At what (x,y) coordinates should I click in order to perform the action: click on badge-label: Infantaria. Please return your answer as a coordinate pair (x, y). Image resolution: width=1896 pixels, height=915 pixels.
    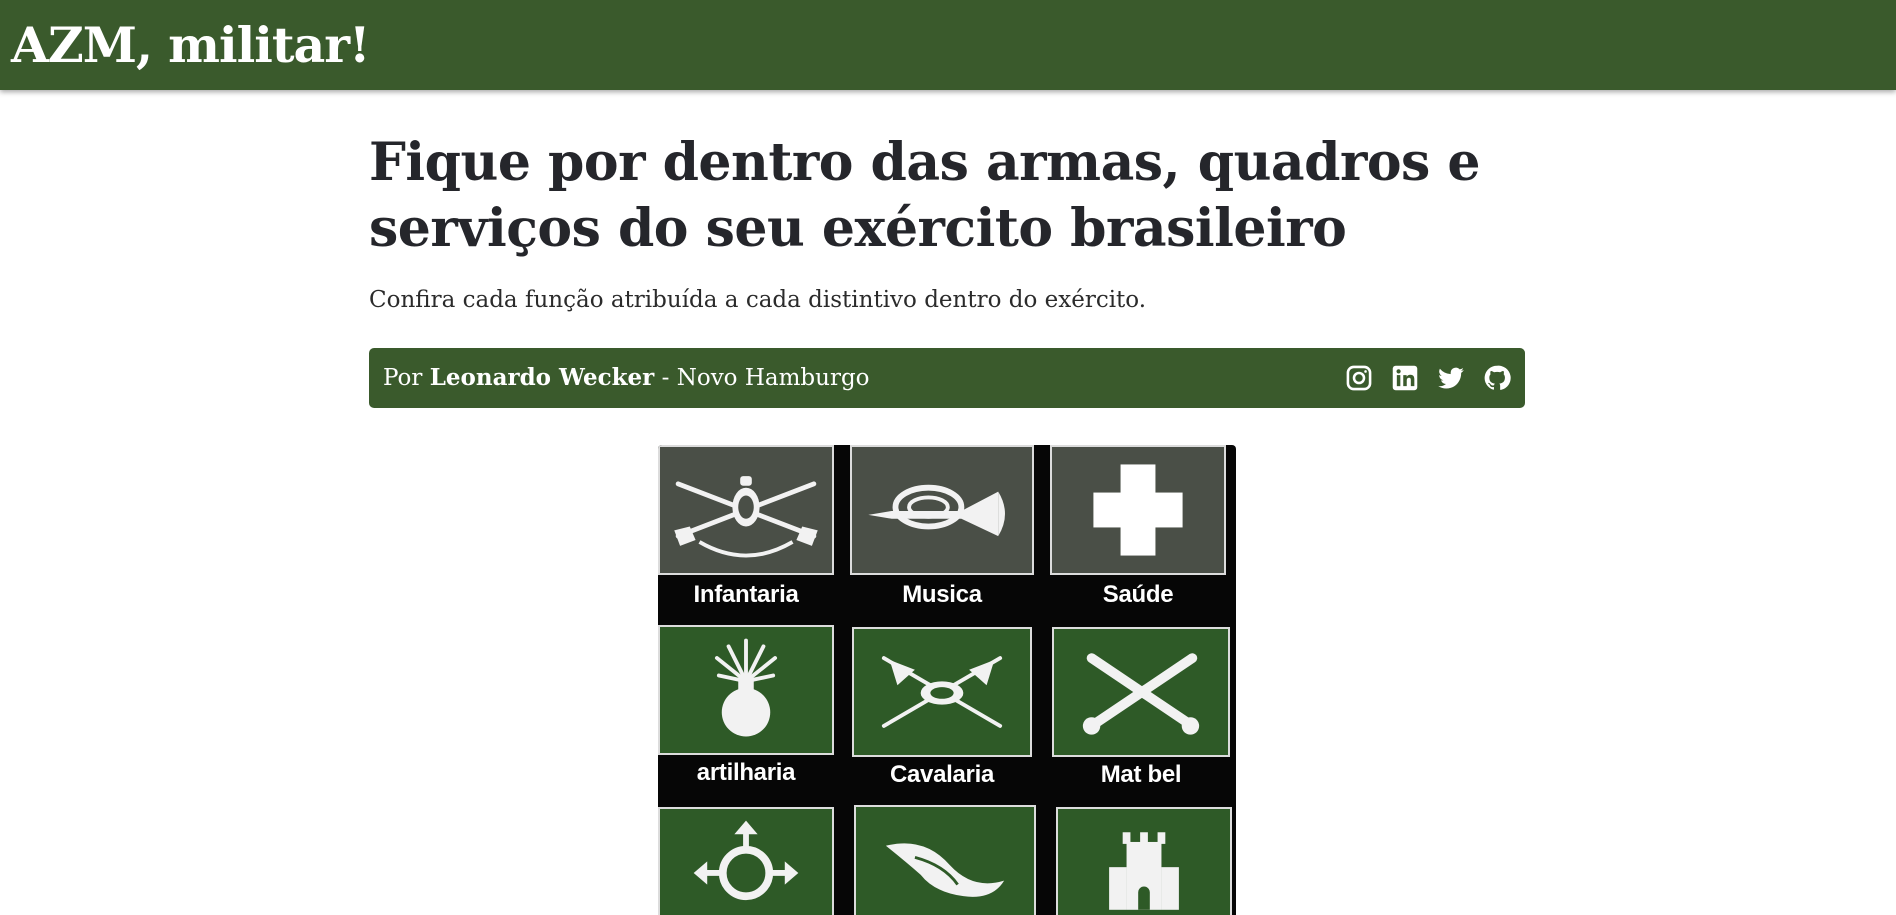
    Looking at the image, I should click on (746, 594).